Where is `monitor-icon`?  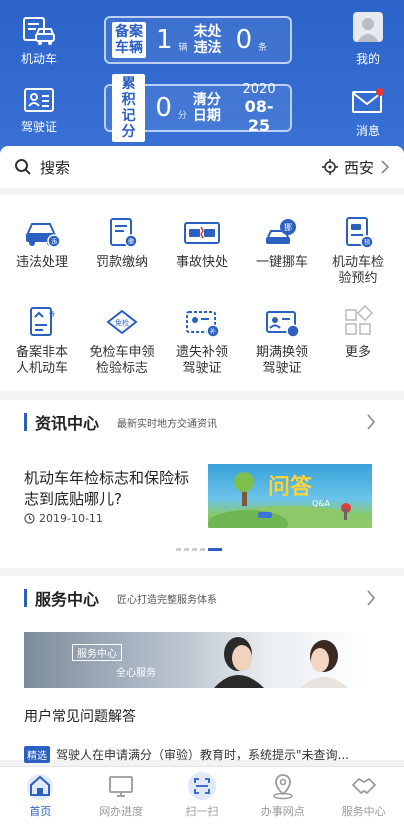 monitor-icon is located at coordinates (121, 786).